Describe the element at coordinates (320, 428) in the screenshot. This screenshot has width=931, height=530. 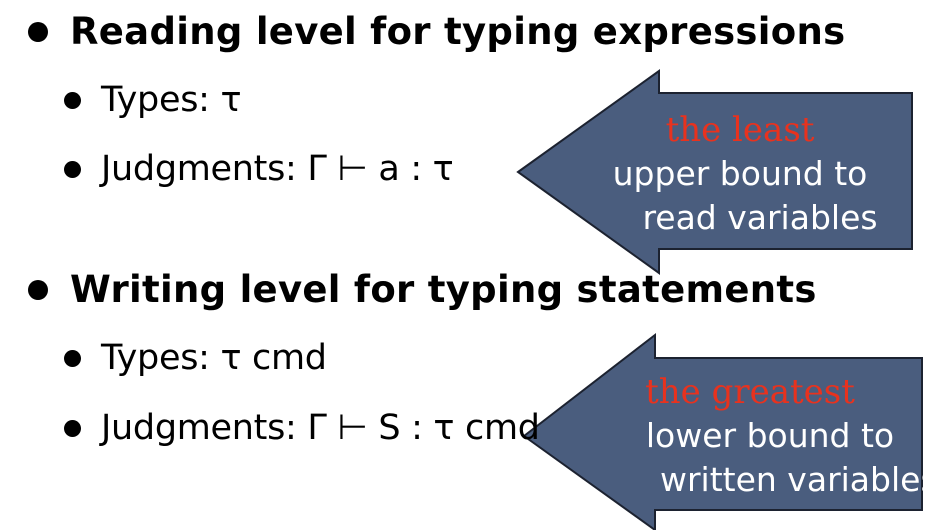
I see `writing-judgments-text: Judgments: Γ ⊢ S : τ cmd` at that location.